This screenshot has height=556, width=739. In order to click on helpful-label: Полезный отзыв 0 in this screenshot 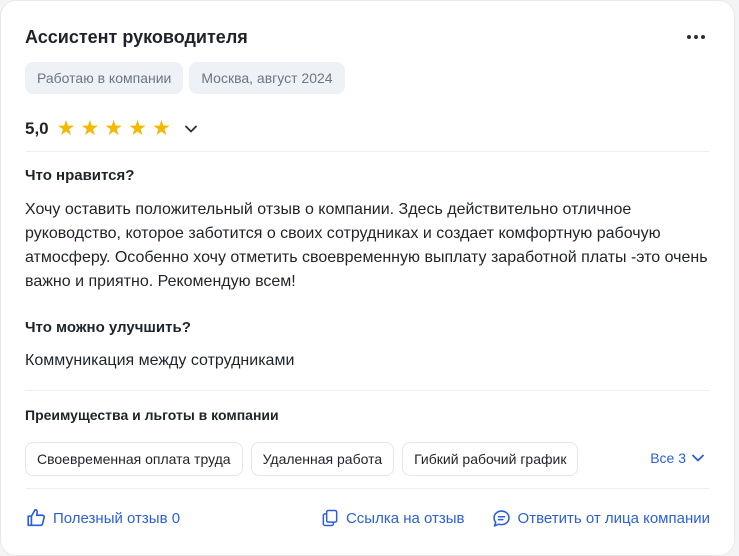, I will do `click(117, 518)`.